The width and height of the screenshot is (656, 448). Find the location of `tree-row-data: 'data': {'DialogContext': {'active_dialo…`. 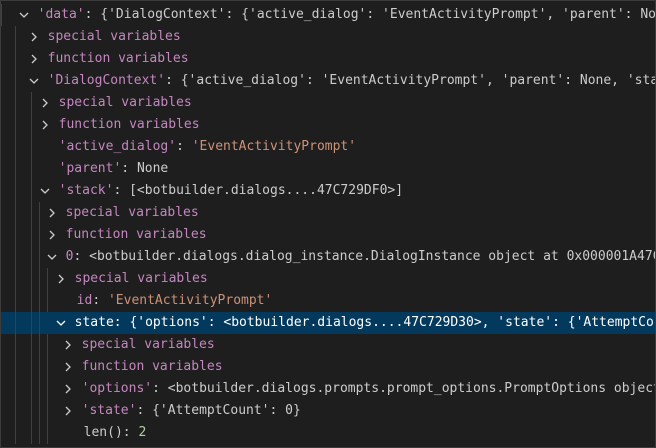

tree-row-data: 'data': {'DialogContext': {'active_dialo… is located at coordinates (328, 15).